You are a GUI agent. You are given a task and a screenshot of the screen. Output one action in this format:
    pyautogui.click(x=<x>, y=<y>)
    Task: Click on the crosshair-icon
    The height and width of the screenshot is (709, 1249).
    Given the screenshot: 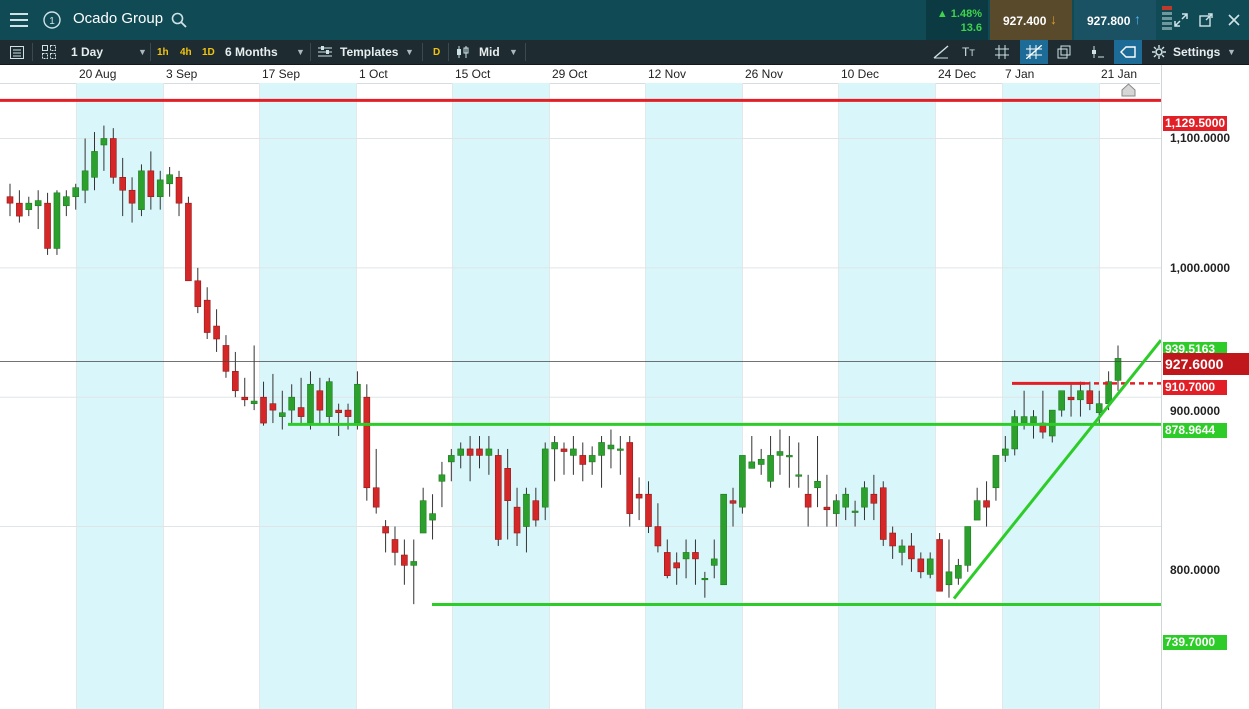 What is the action you would take?
    pyautogui.click(x=1034, y=52)
    